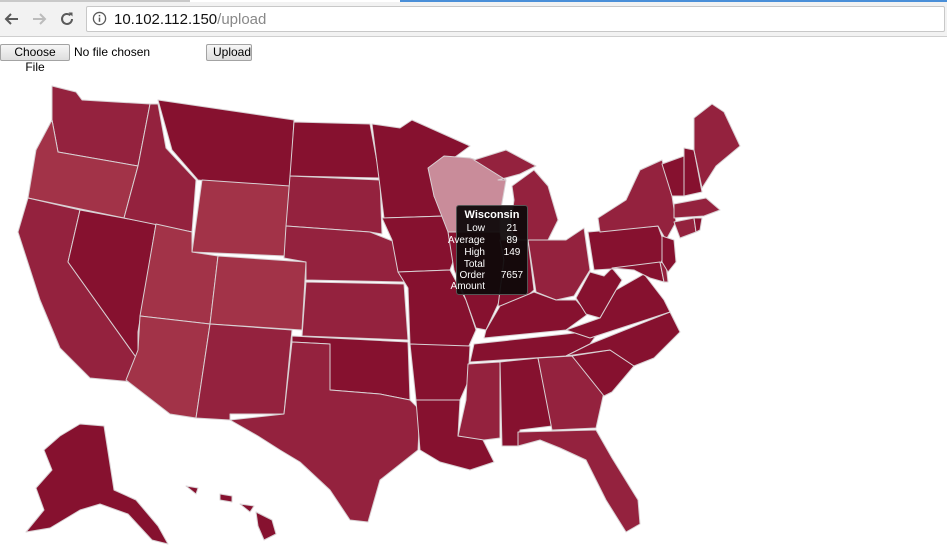  Describe the element at coordinates (512, 275) in the screenshot. I see `tooltip-row-value: 7657` at that location.